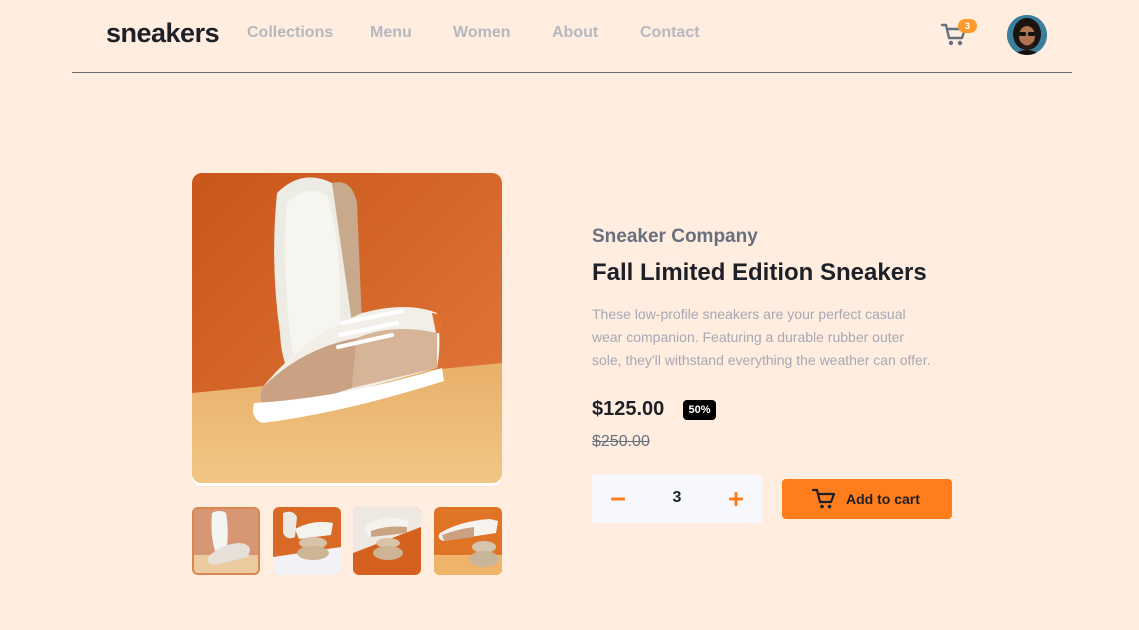 The width and height of the screenshot is (1139, 630). What do you see at coordinates (824, 498) in the screenshot?
I see `cart-icon` at bounding box center [824, 498].